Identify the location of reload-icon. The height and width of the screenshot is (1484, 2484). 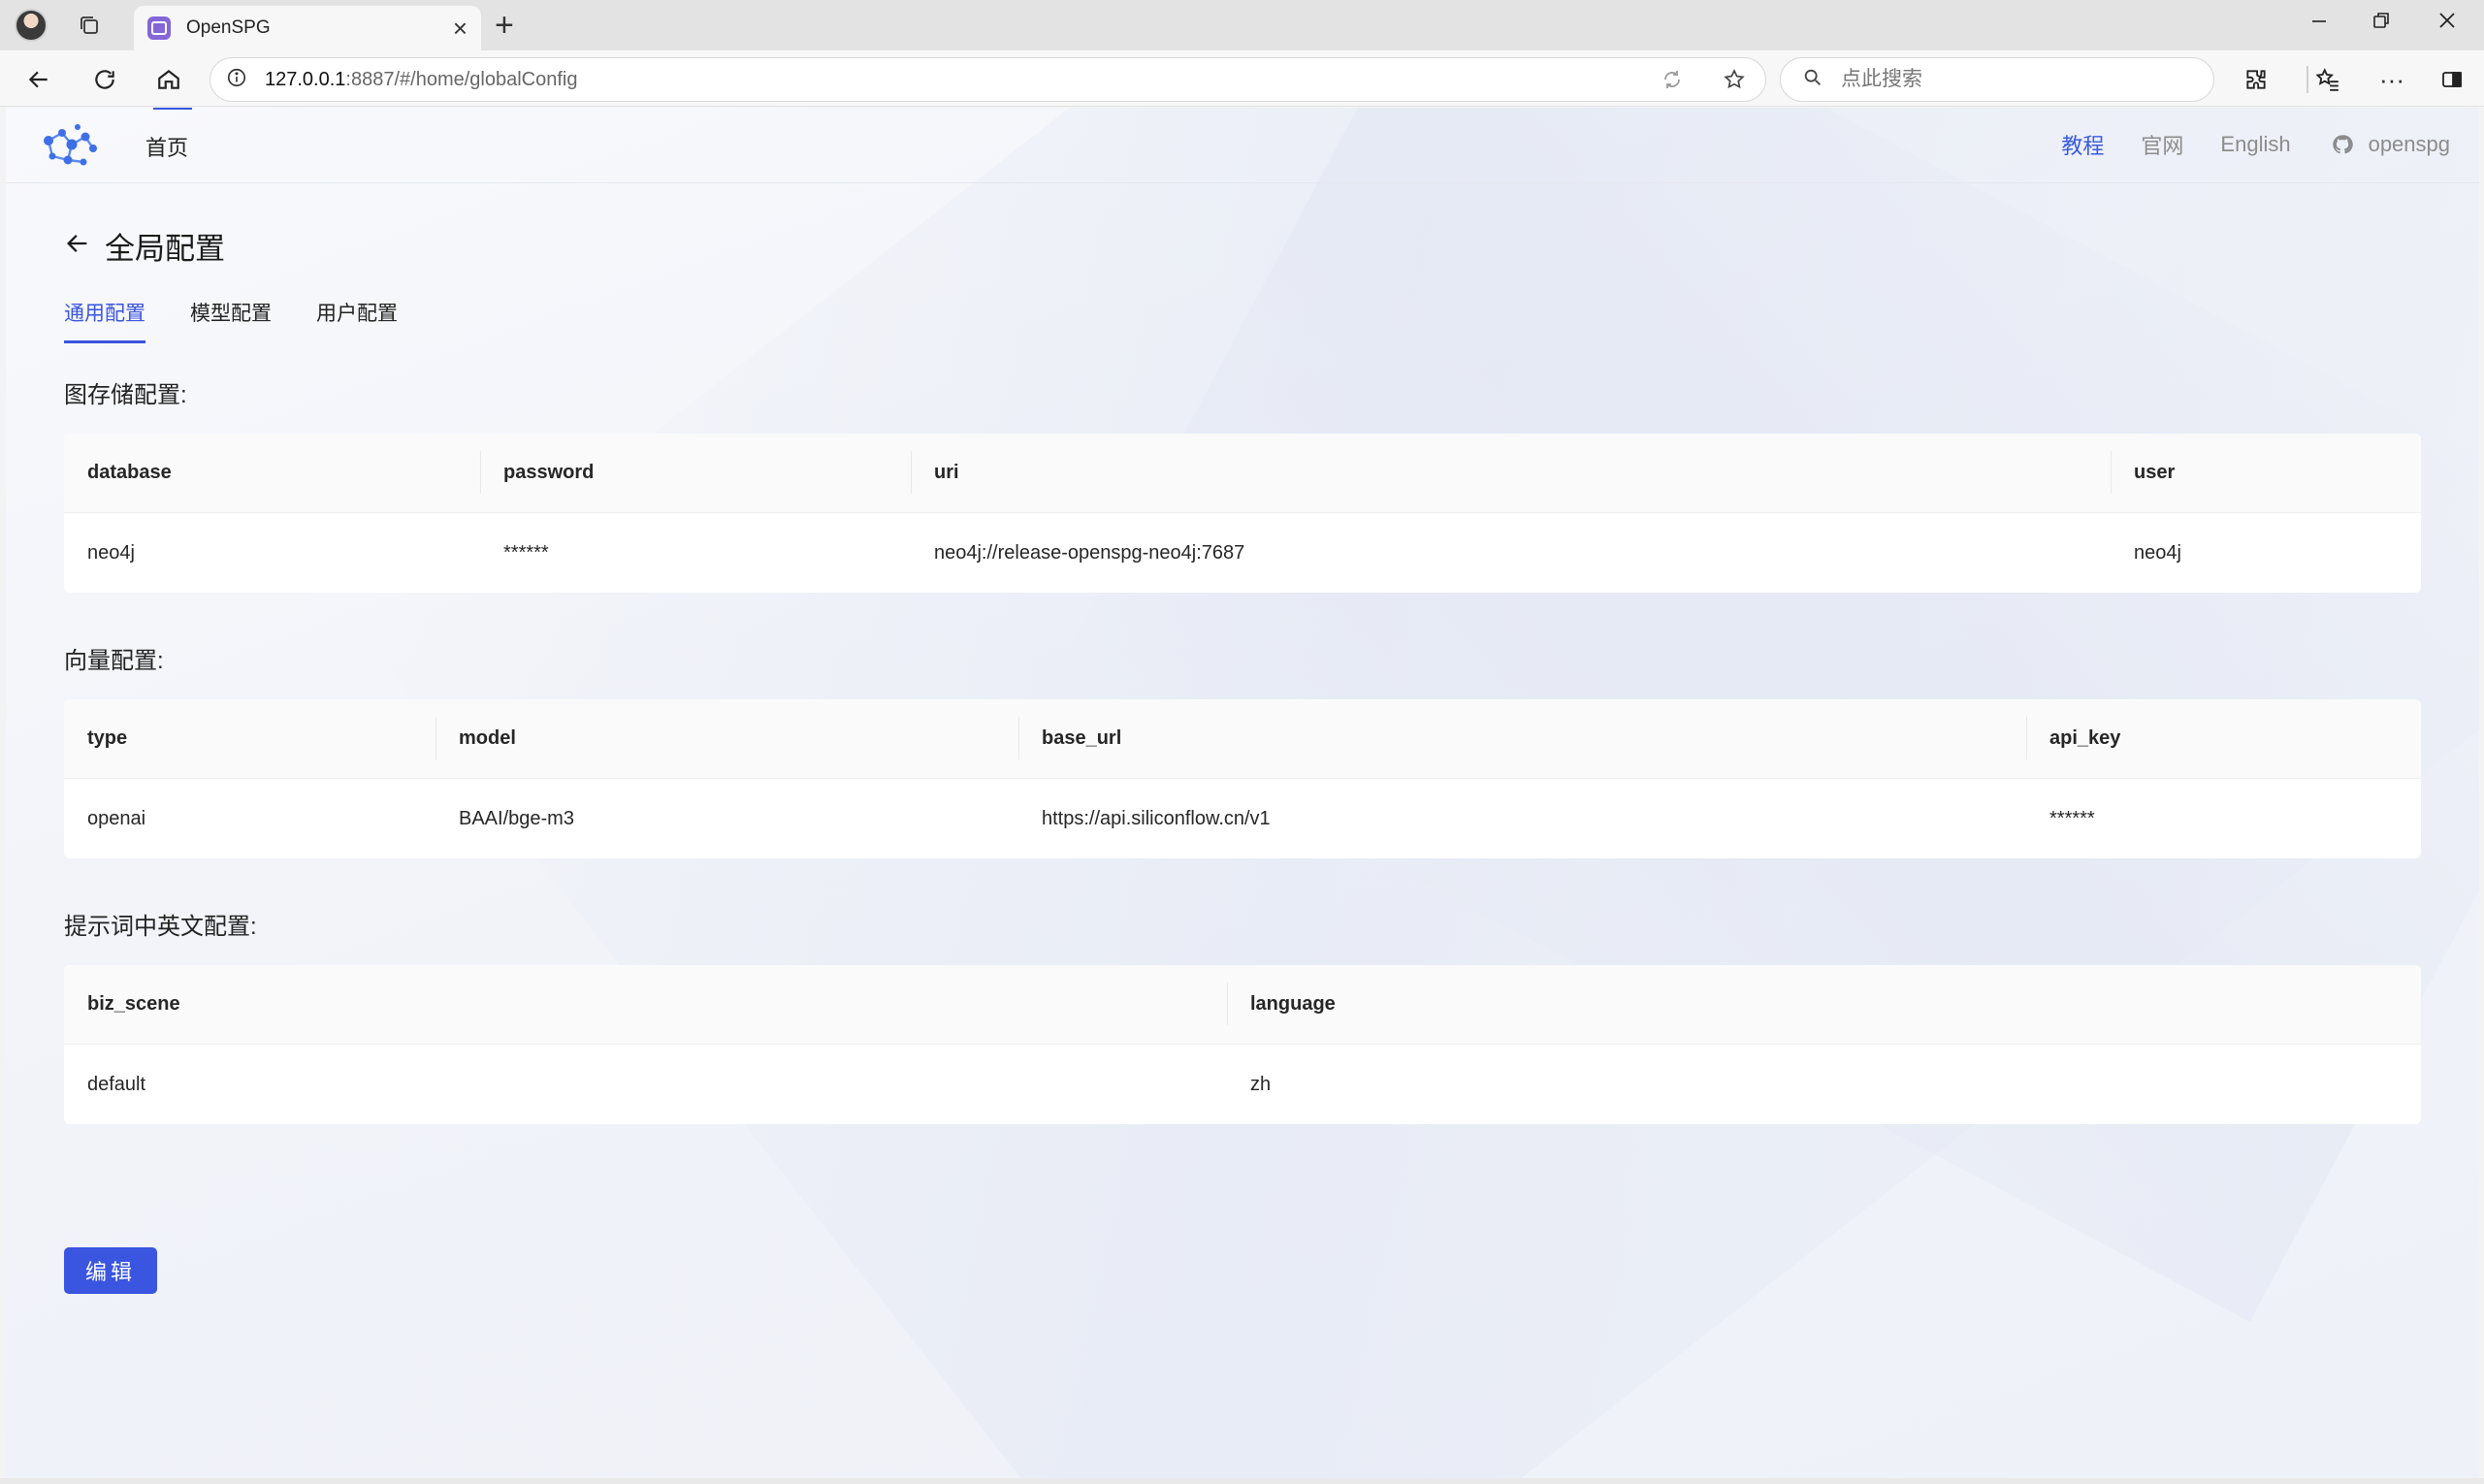
(104, 80).